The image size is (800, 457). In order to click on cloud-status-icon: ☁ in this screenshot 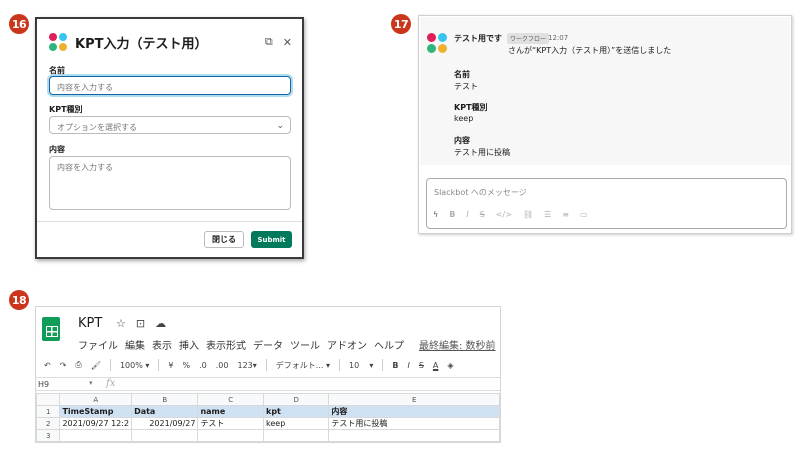, I will do `click(160, 323)`.